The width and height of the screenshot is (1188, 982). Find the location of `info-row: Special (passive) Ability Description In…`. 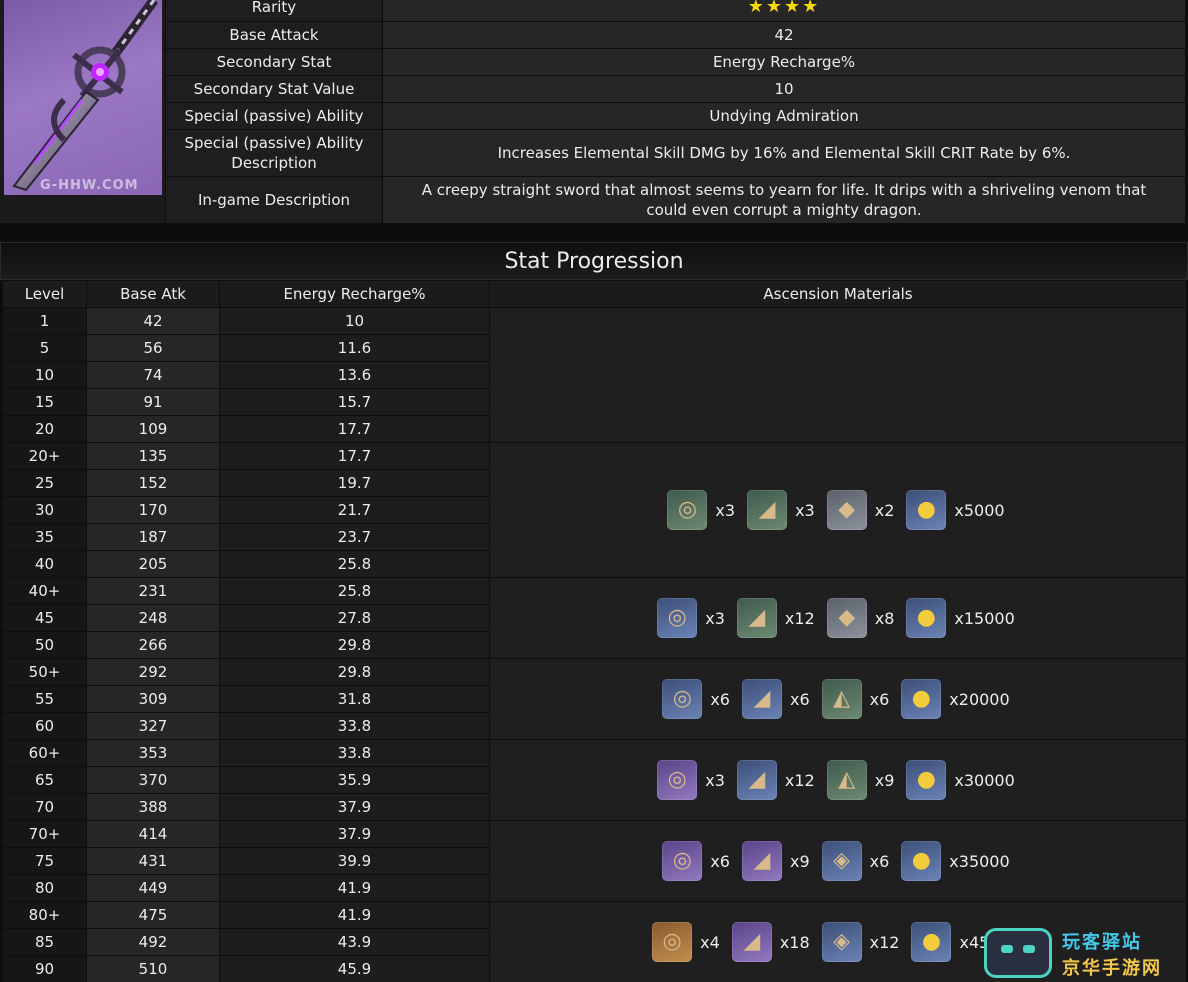

info-row: Special (passive) Ability Description In… is located at coordinates (675, 153).